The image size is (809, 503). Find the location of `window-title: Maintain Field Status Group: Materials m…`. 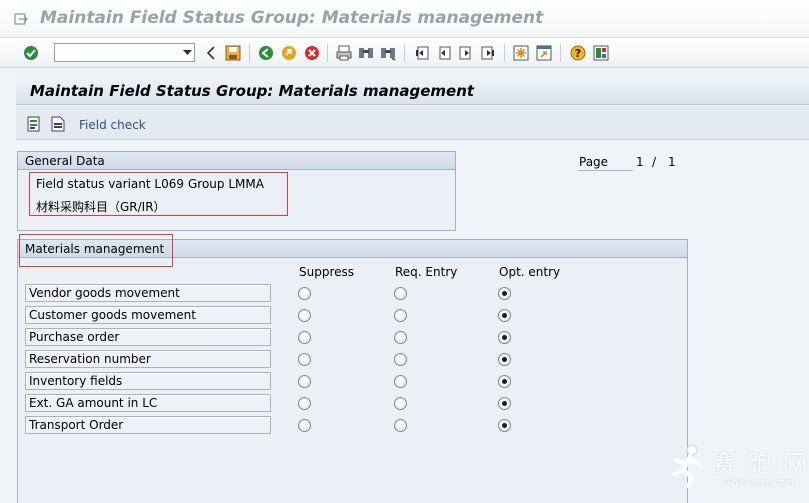

window-title: Maintain Field Status Group: Materials m… is located at coordinates (292, 18).